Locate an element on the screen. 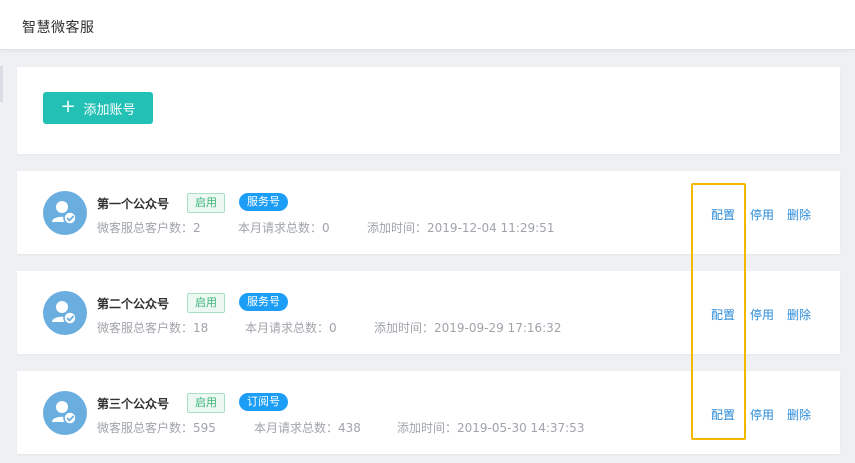 The width and height of the screenshot is (855, 463). account-name: 第一个公众号 is located at coordinates (133, 204).